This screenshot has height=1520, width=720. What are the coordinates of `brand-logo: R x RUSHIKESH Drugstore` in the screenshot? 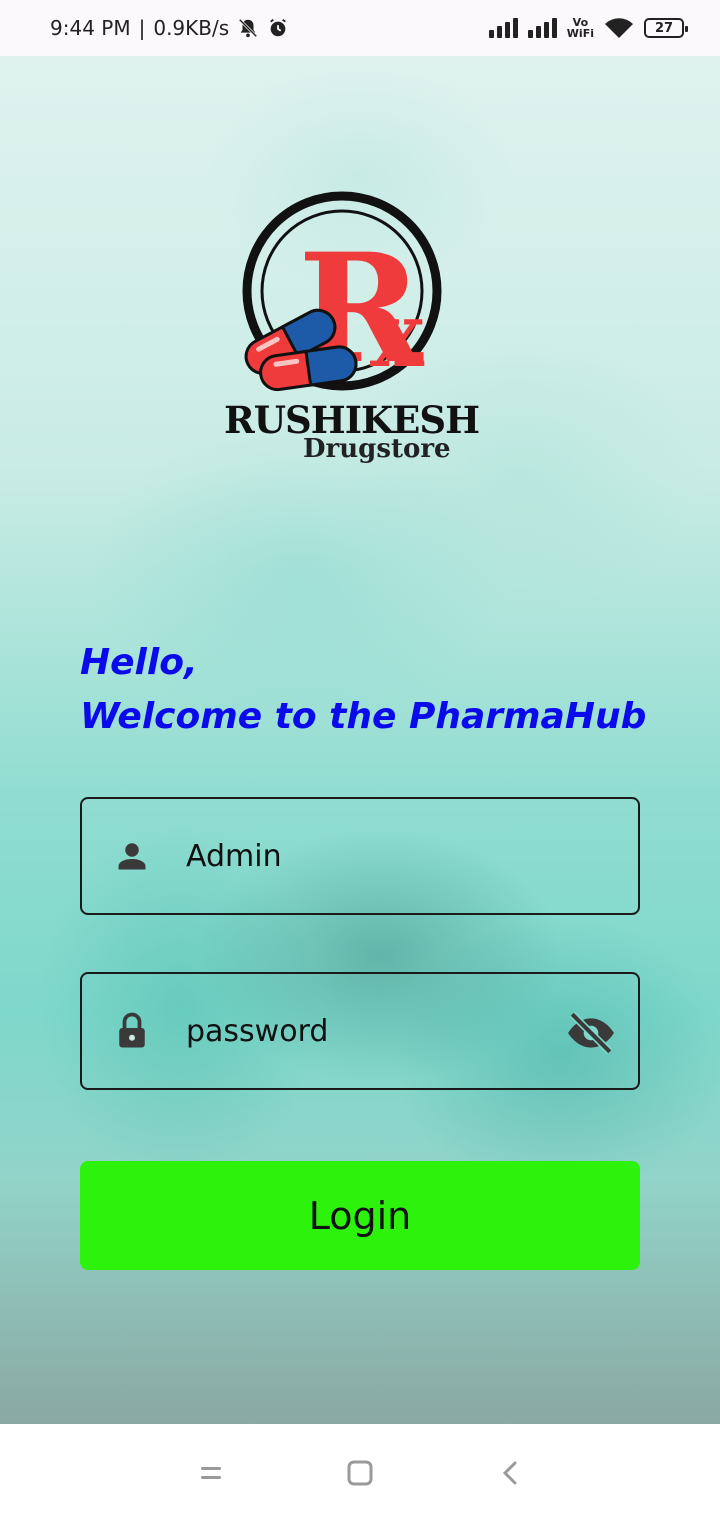 It's located at (350, 333).